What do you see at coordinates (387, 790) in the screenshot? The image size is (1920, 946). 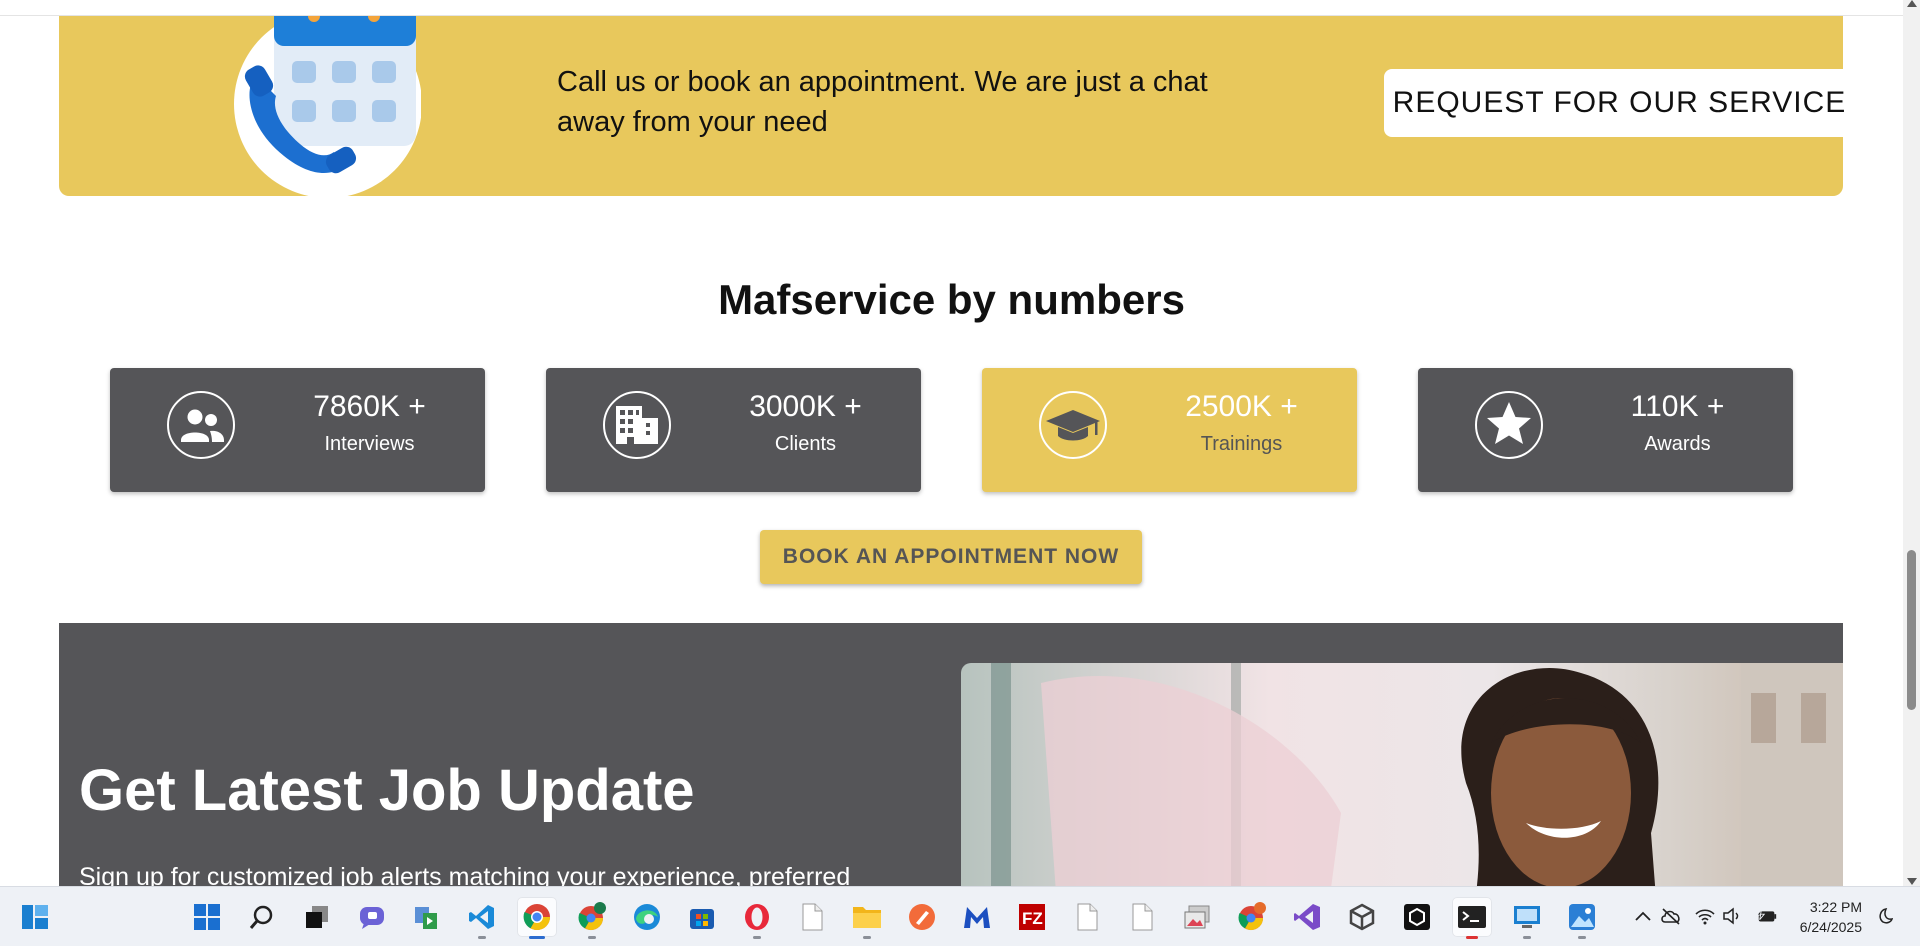 I see `job-update-title: Get Latest Job Update` at bounding box center [387, 790].